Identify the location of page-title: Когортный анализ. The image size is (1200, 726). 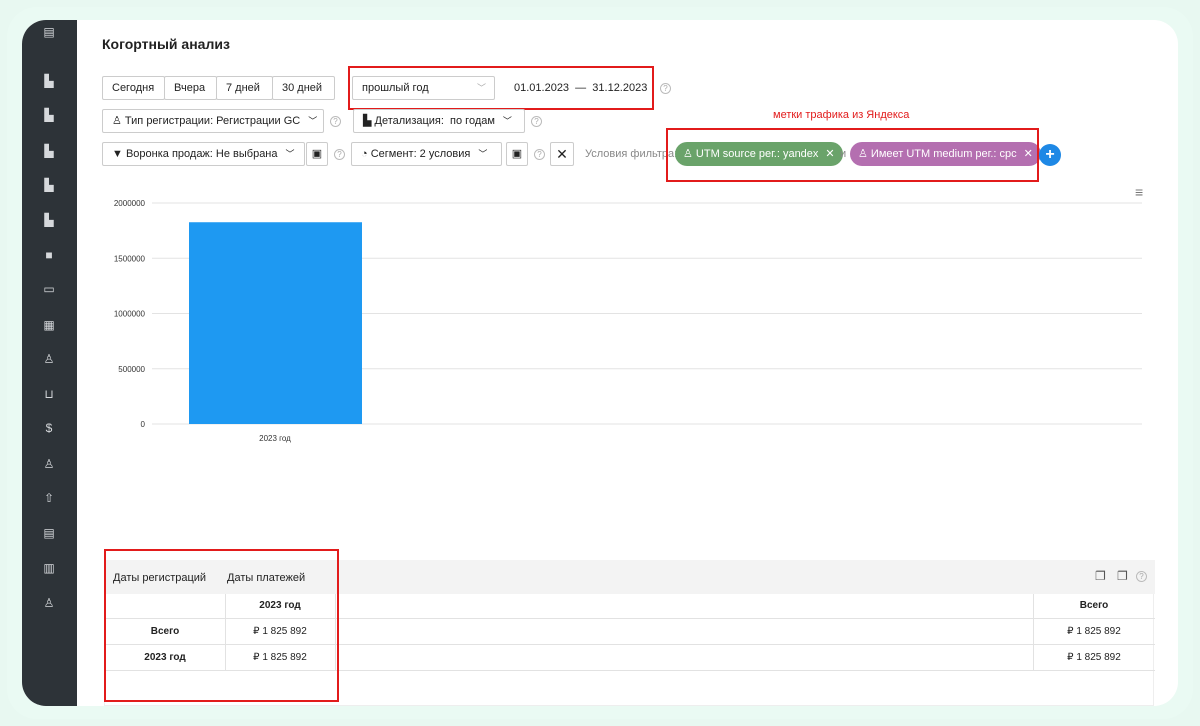
(166, 44).